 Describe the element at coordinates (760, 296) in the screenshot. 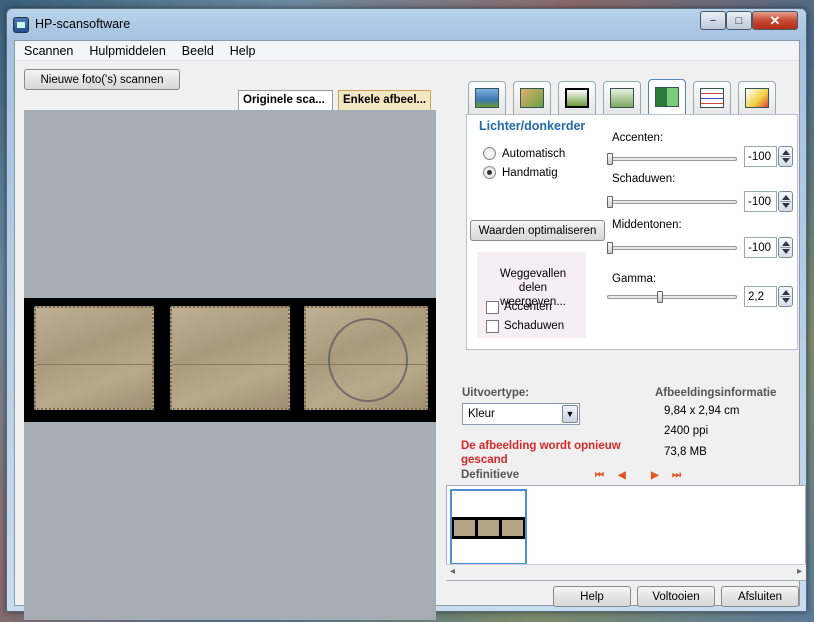

I see `value-gamma: 2,2` at that location.